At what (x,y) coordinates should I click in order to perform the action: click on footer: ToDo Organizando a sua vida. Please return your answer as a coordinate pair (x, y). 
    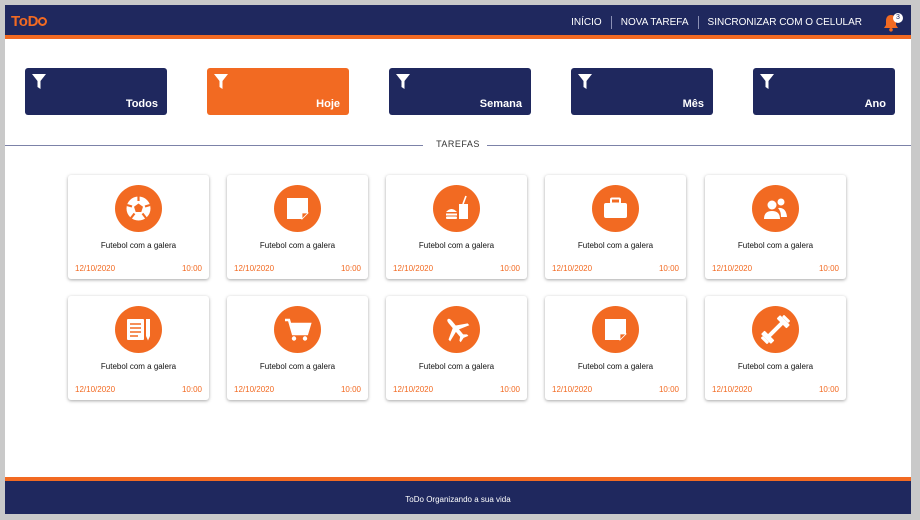
    Looking at the image, I should click on (458, 495).